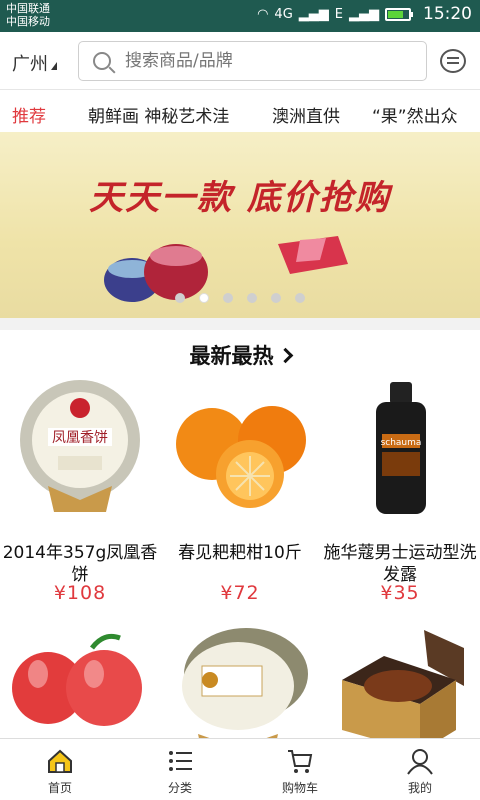 This screenshot has width=480, height=800. I want to click on banner-pagination, so click(240, 298).